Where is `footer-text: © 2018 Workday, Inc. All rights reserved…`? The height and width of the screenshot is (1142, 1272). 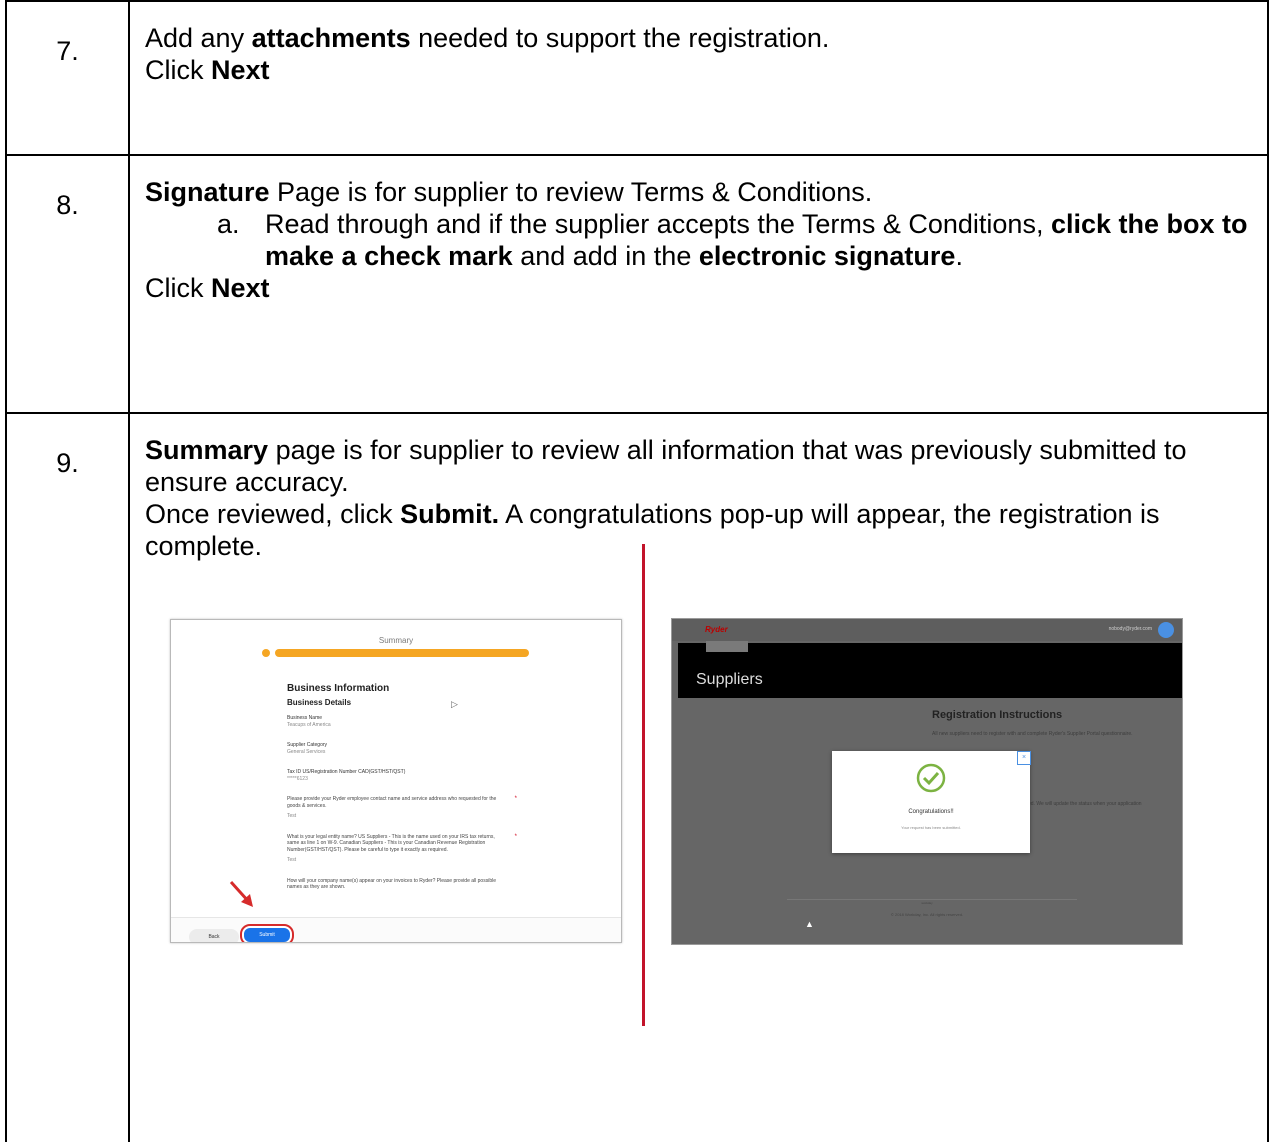 footer-text: © 2018 Workday, Inc. All rights reserved… is located at coordinates (927, 914).